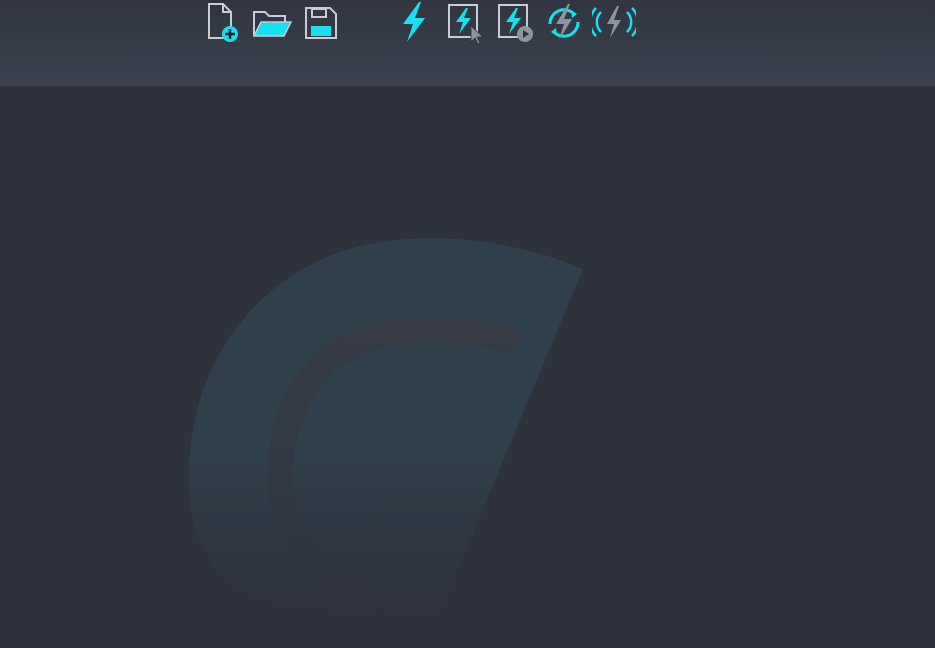 This screenshot has width=935, height=648. I want to click on new-file-icon, so click(221, 23).